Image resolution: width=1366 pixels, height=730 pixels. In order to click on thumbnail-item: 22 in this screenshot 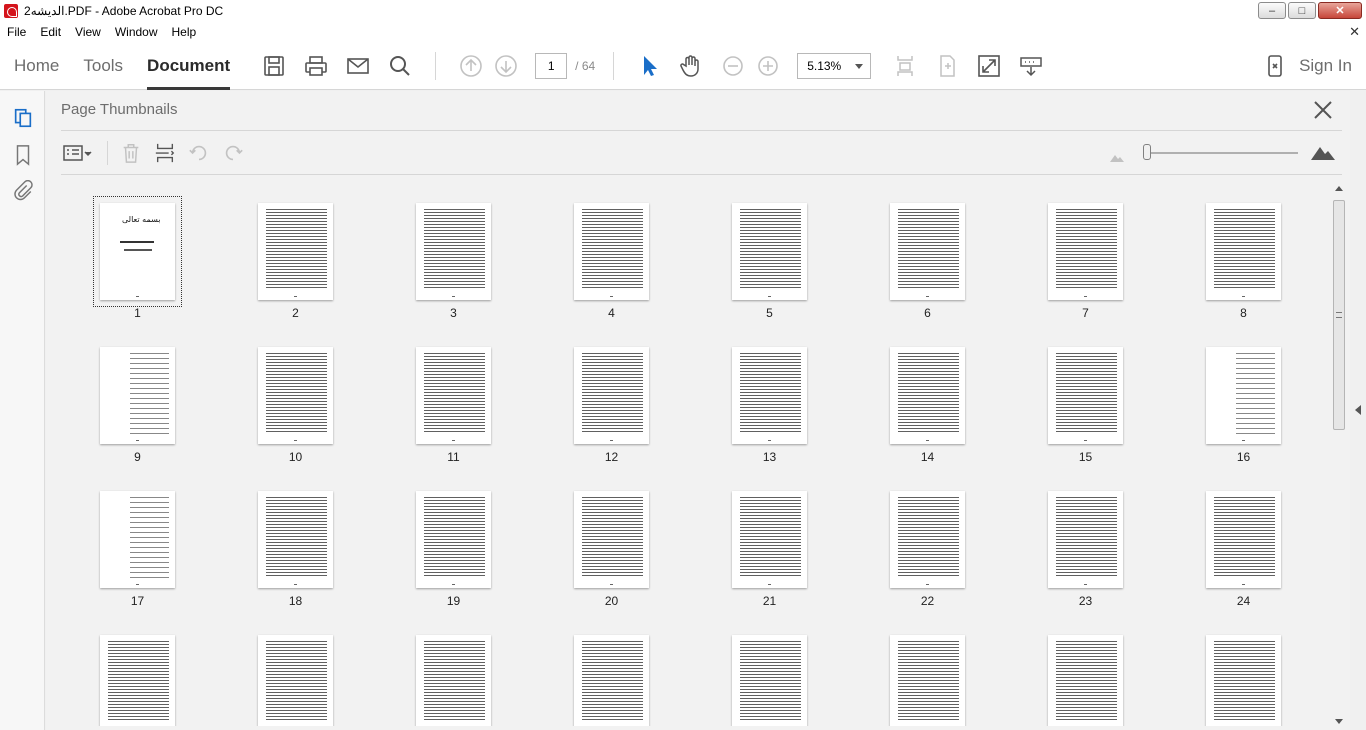, I will do `click(910, 541)`.